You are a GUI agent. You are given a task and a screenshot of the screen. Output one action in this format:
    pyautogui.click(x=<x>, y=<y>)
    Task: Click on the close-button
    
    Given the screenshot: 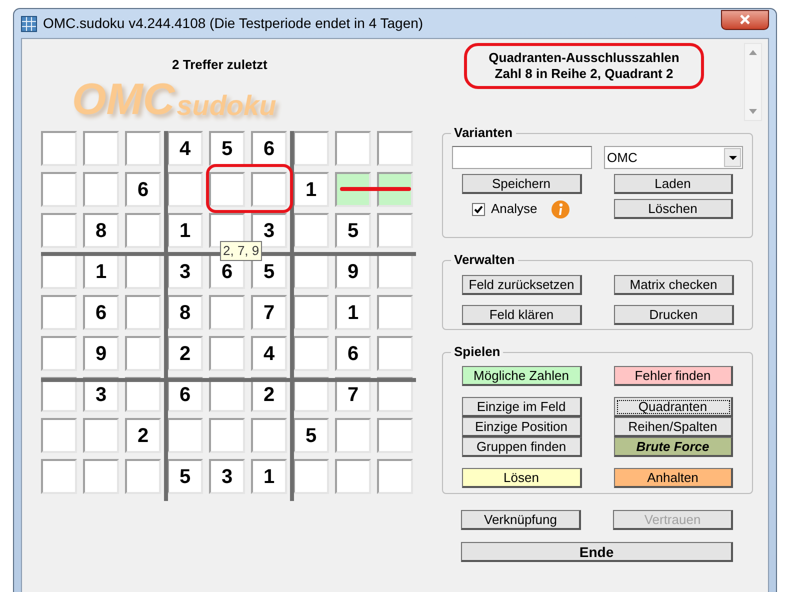 What is the action you would take?
    pyautogui.click(x=745, y=20)
    